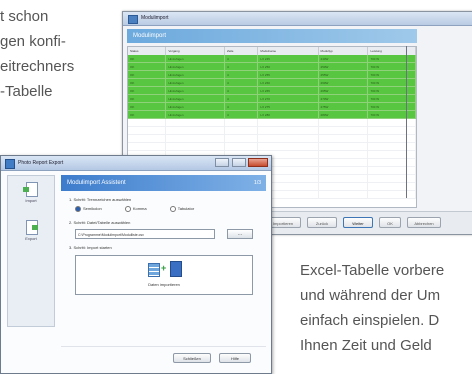 Image resolution: width=472 pixels, height=374 pixels. I want to click on window-title: Photo Report Export, so click(41, 163).